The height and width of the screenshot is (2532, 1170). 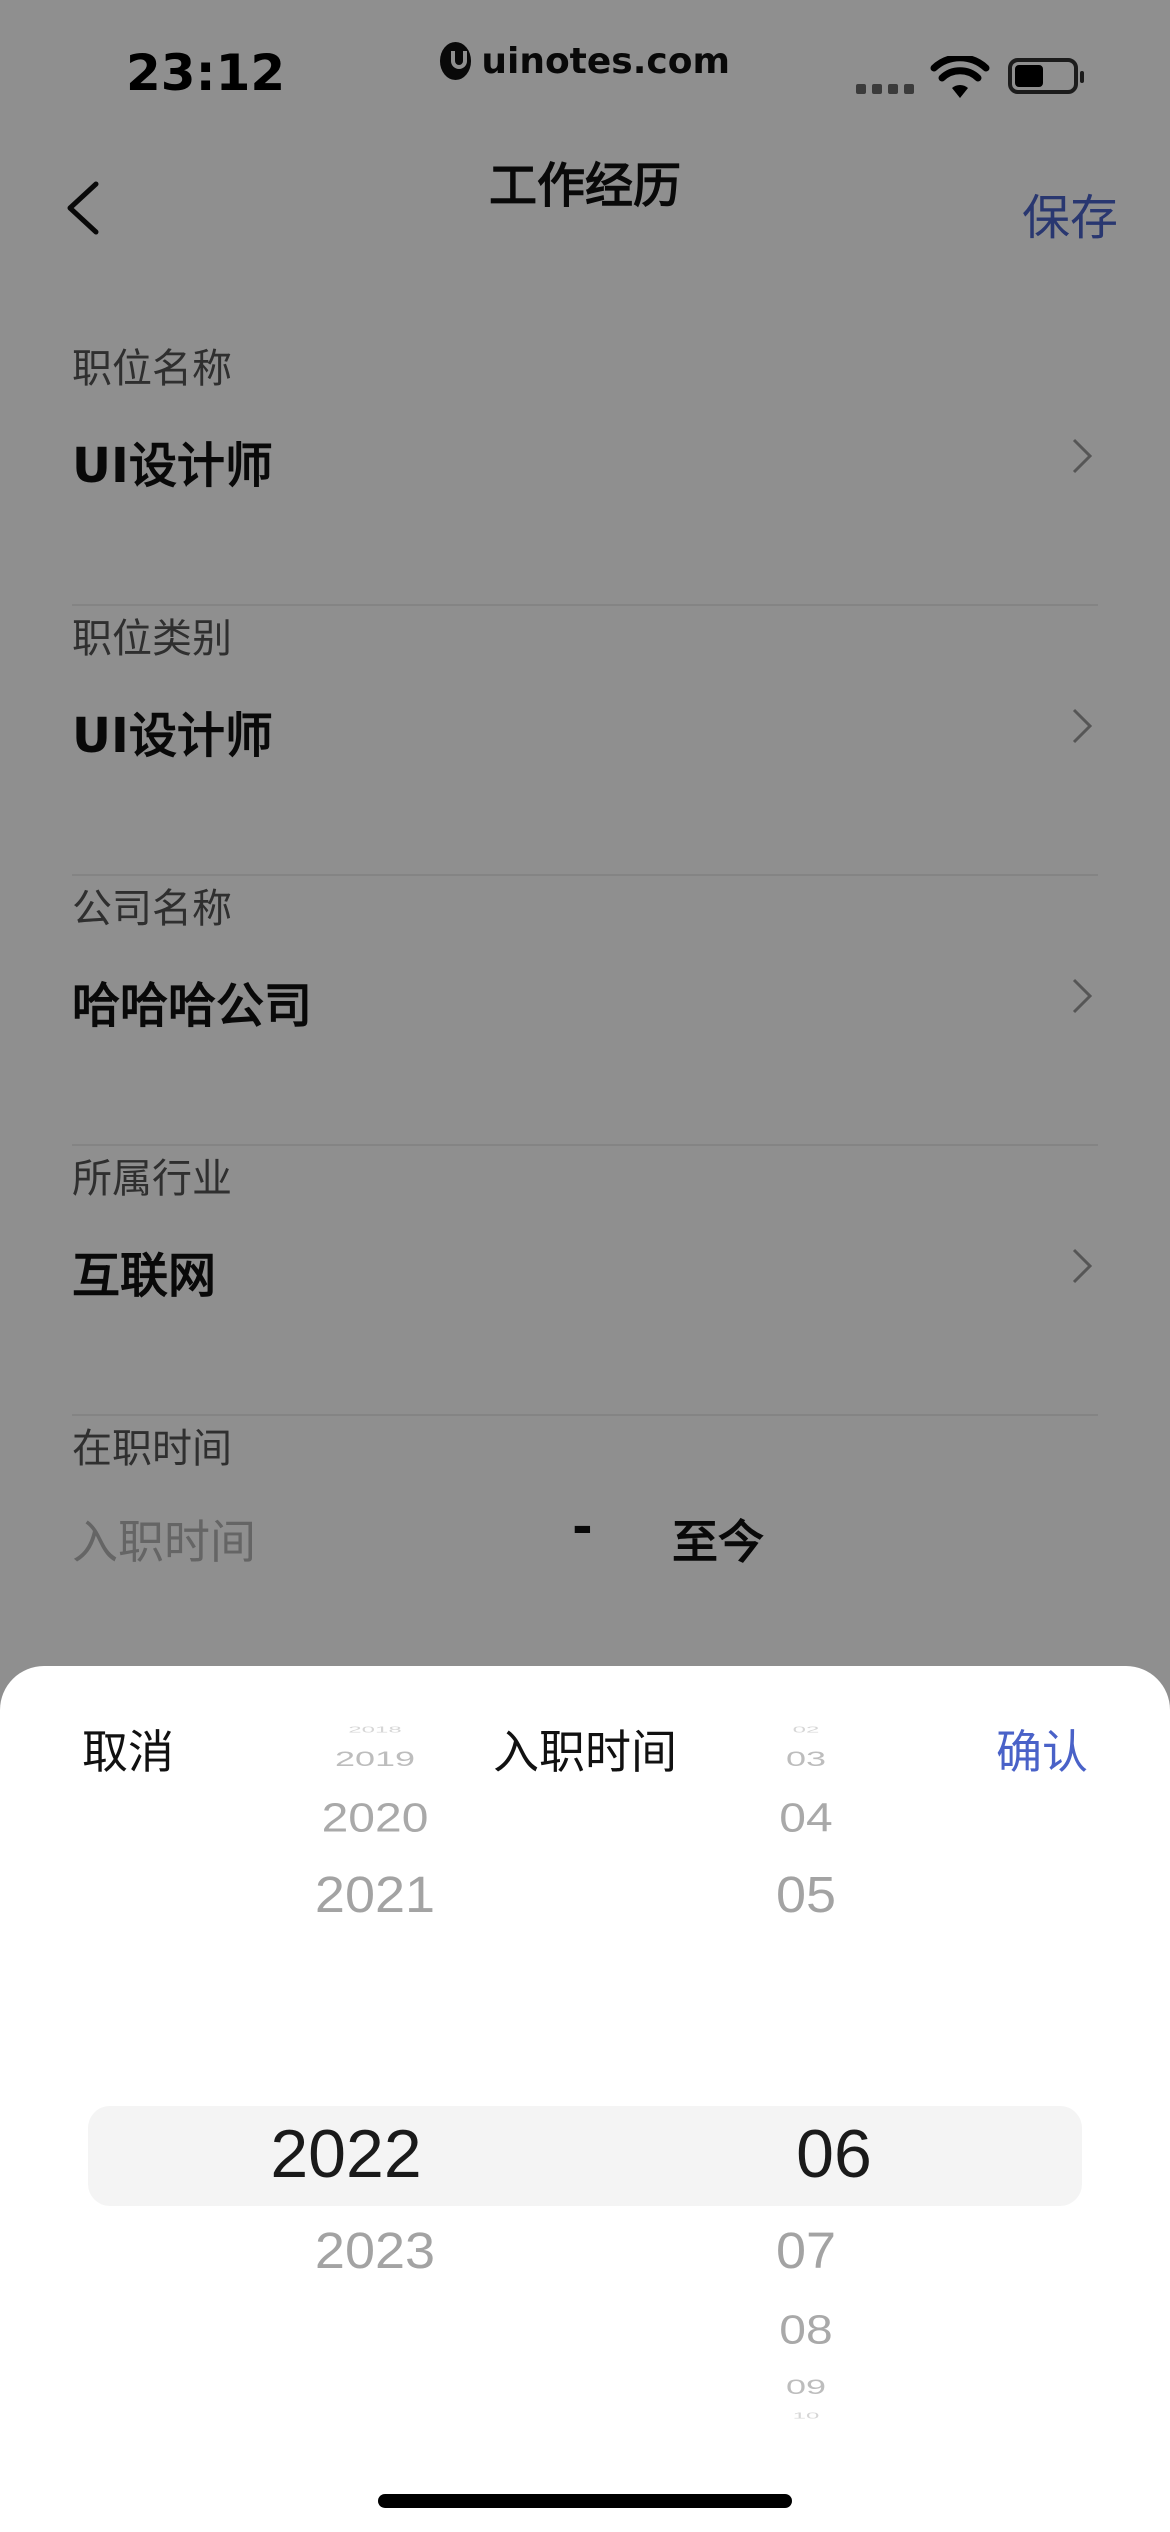 What do you see at coordinates (806, 1730) in the screenshot?
I see `month-wheel-item: 02` at bounding box center [806, 1730].